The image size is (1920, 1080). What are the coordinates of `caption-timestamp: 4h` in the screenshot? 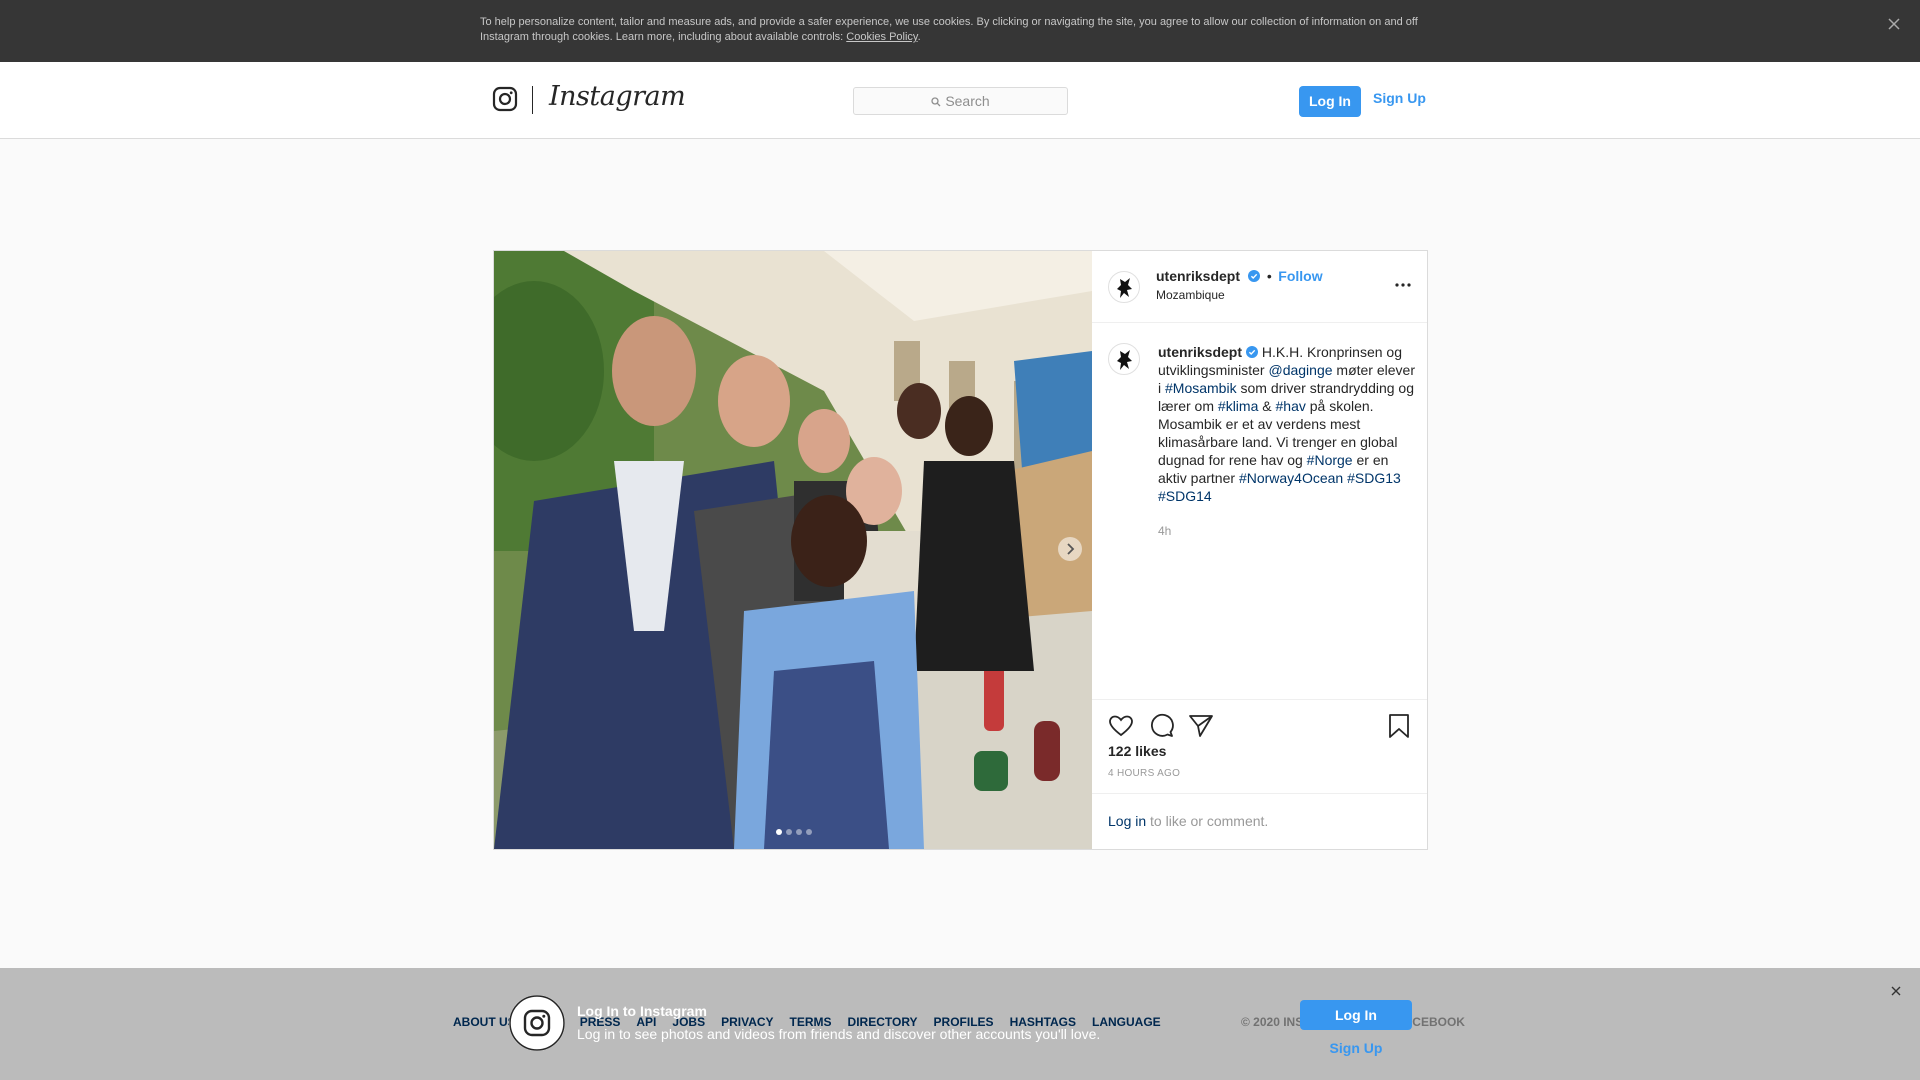 It's located at (1164, 531).